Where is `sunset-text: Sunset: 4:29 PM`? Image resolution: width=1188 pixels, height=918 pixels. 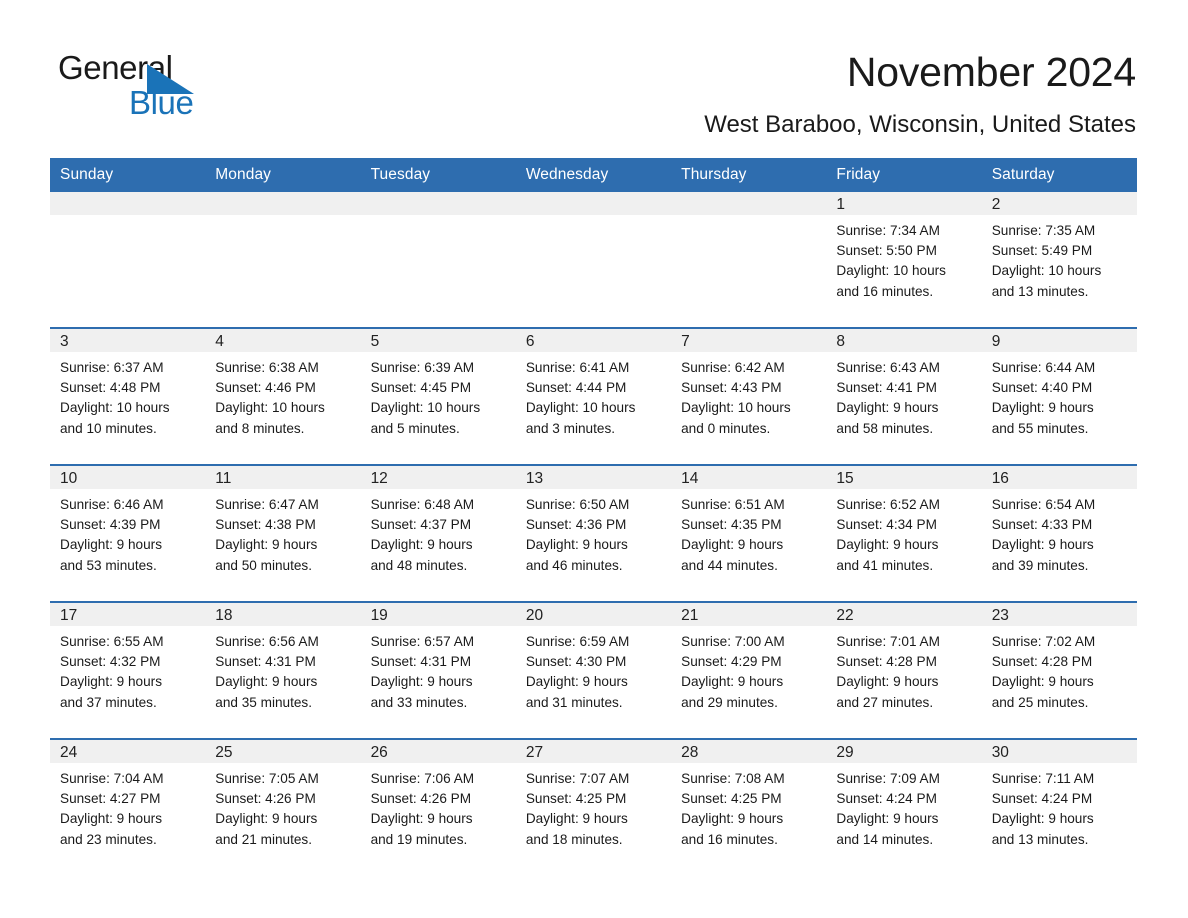 sunset-text: Sunset: 4:29 PM is located at coordinates (731, 662).